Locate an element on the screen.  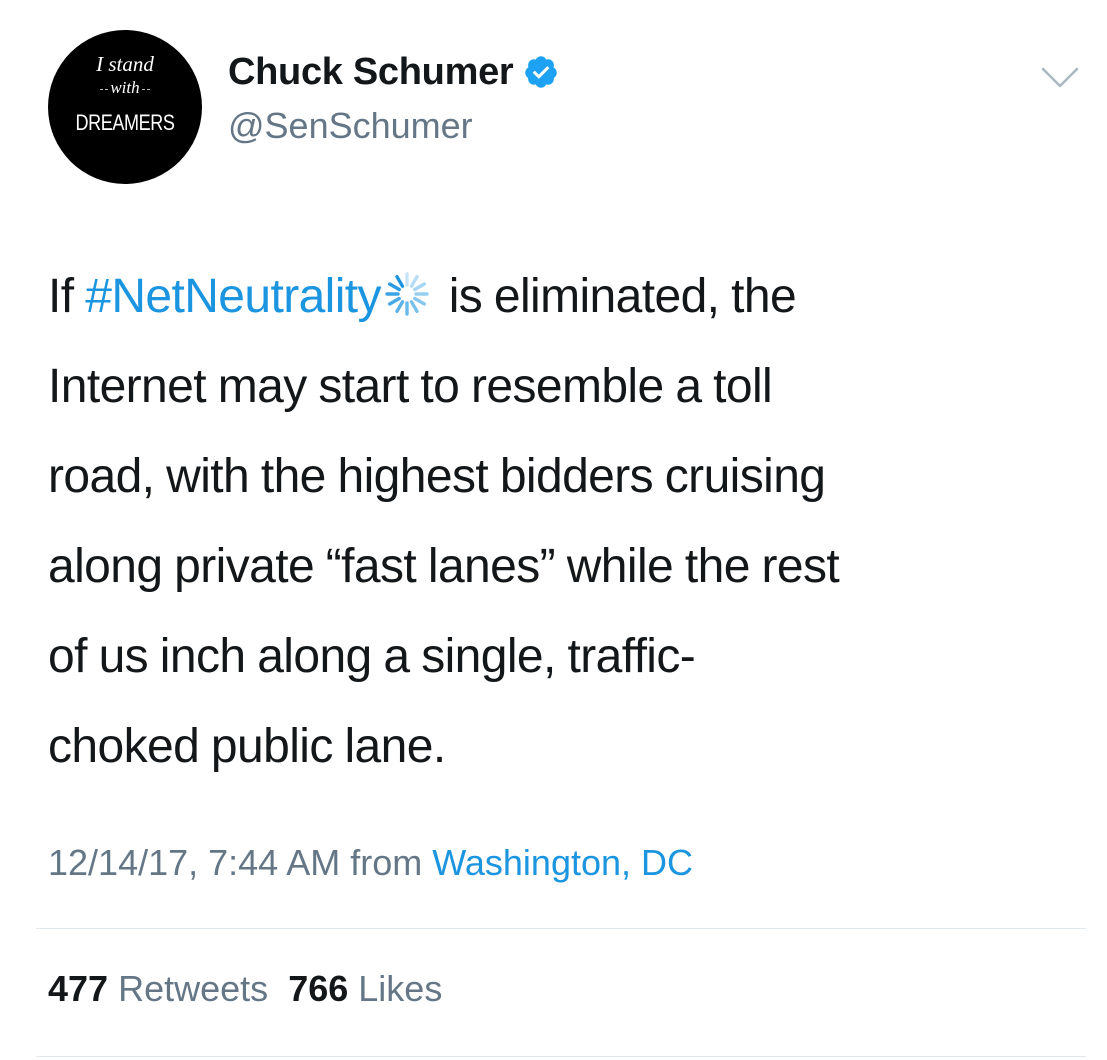
location-link: Washington, DC is located at coordinates (562, 862).